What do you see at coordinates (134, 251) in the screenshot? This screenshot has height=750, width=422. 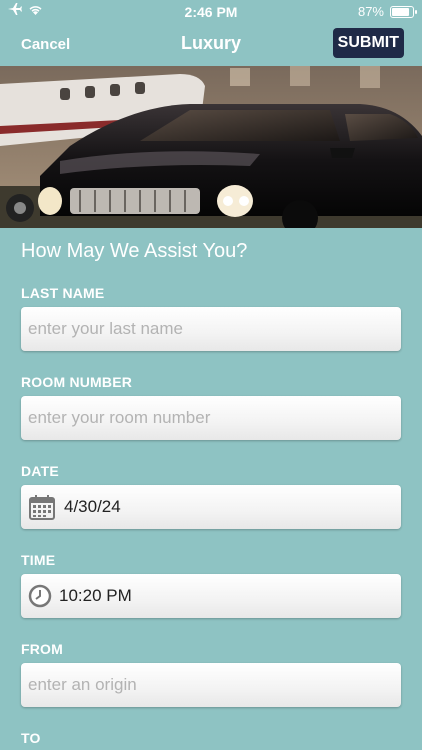 I see `form-heading: How May We Assist You?` at bounding box center [134, 251].